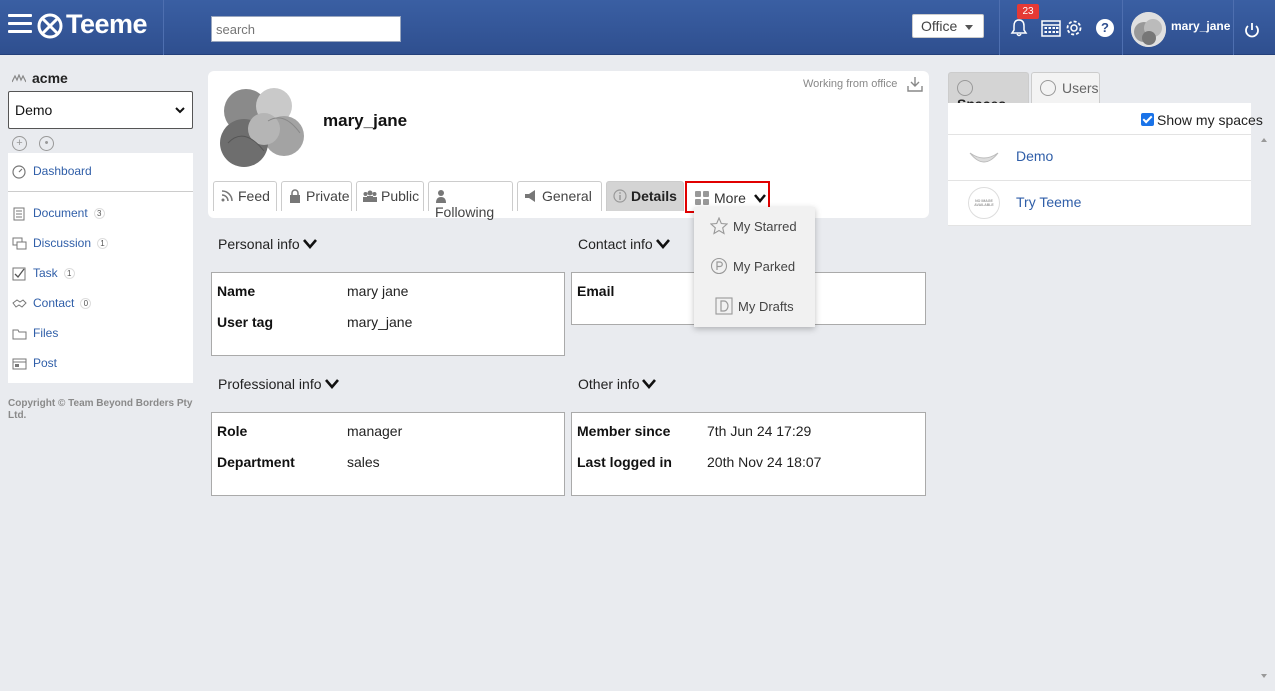 Image resolution: width=1275 pixels, height=691 pixels. Describe the element at coordinates (1202, 120) in the screenshot. I see `show-my-spaces-checkbox: Show my spaces` at that location.